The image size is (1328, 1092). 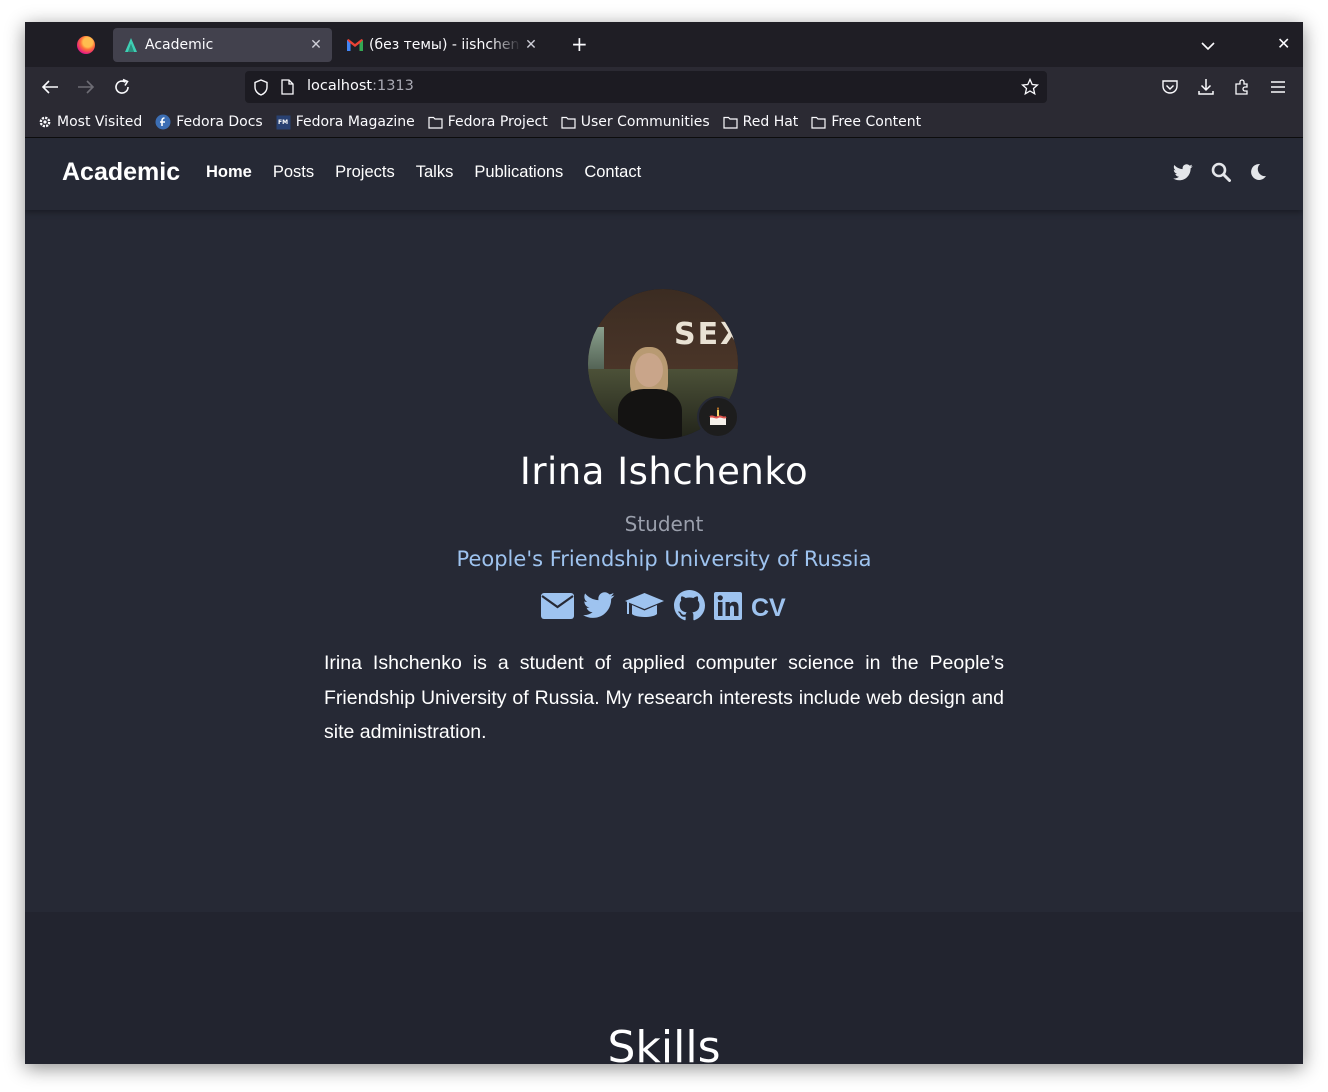 I want to click on bookmark-free-content: Free Content, so click(x=866, y=122).